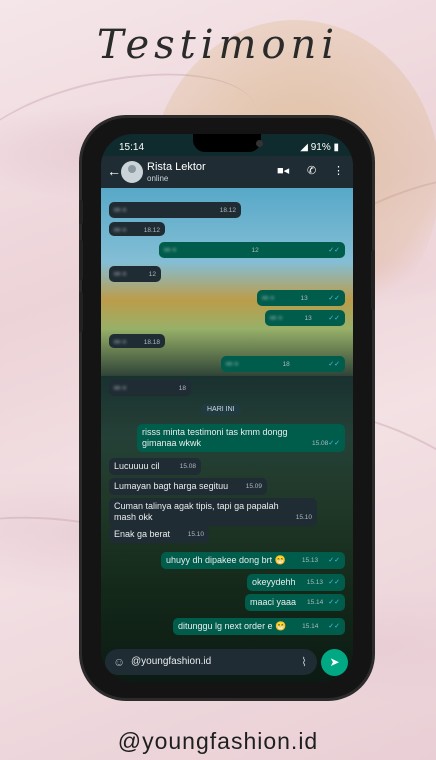 This screenshot has height=760, width=436. I want to click on outgoing-message: okeyydehh 15.13 ✓✓, so click(296, 582).